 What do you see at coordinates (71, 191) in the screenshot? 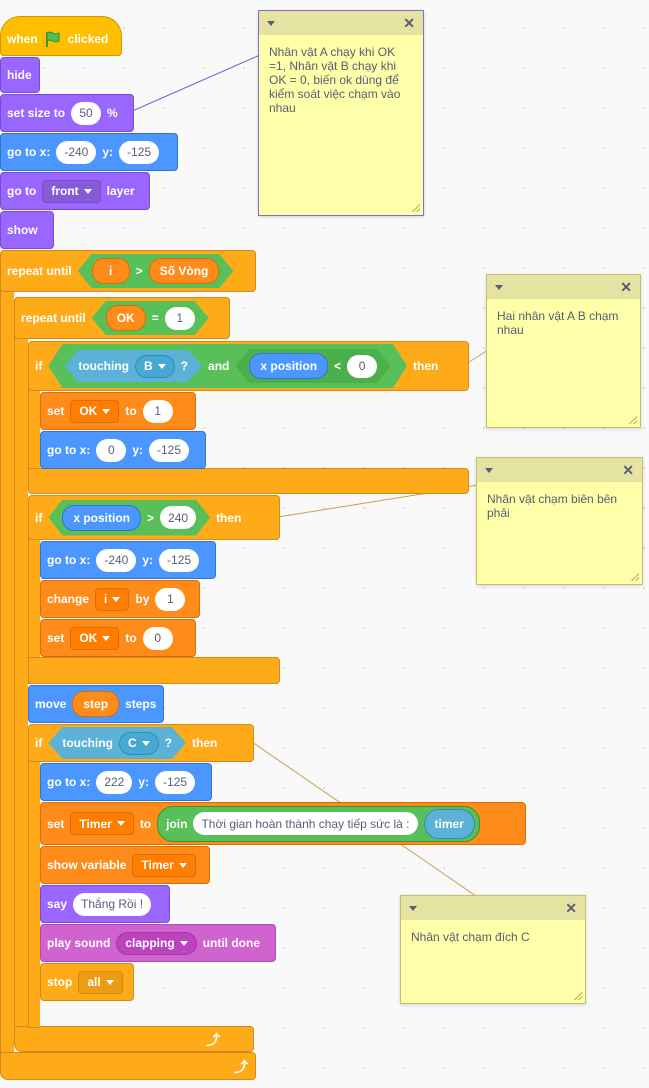
I see `layer-dropdown: front` at bounding box center [71, 191].